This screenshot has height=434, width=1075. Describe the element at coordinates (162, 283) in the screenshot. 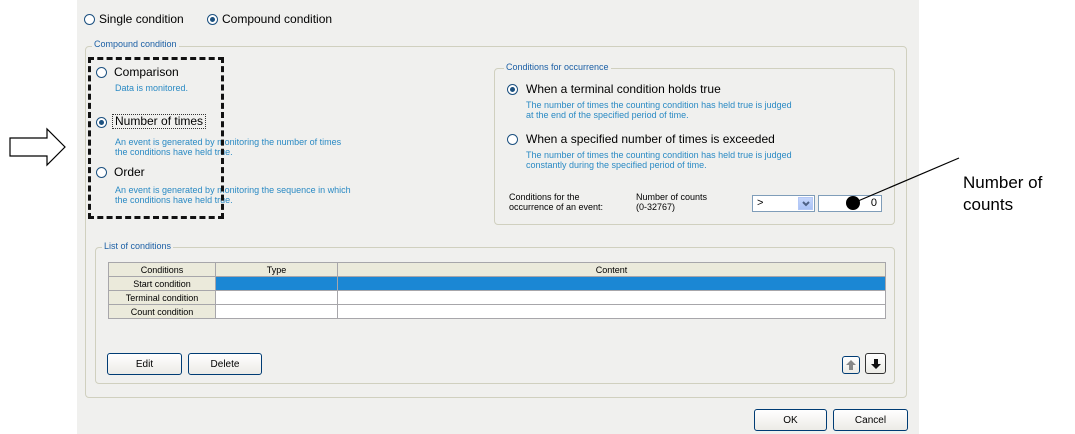

I see `row-header: Start condition` at that location.